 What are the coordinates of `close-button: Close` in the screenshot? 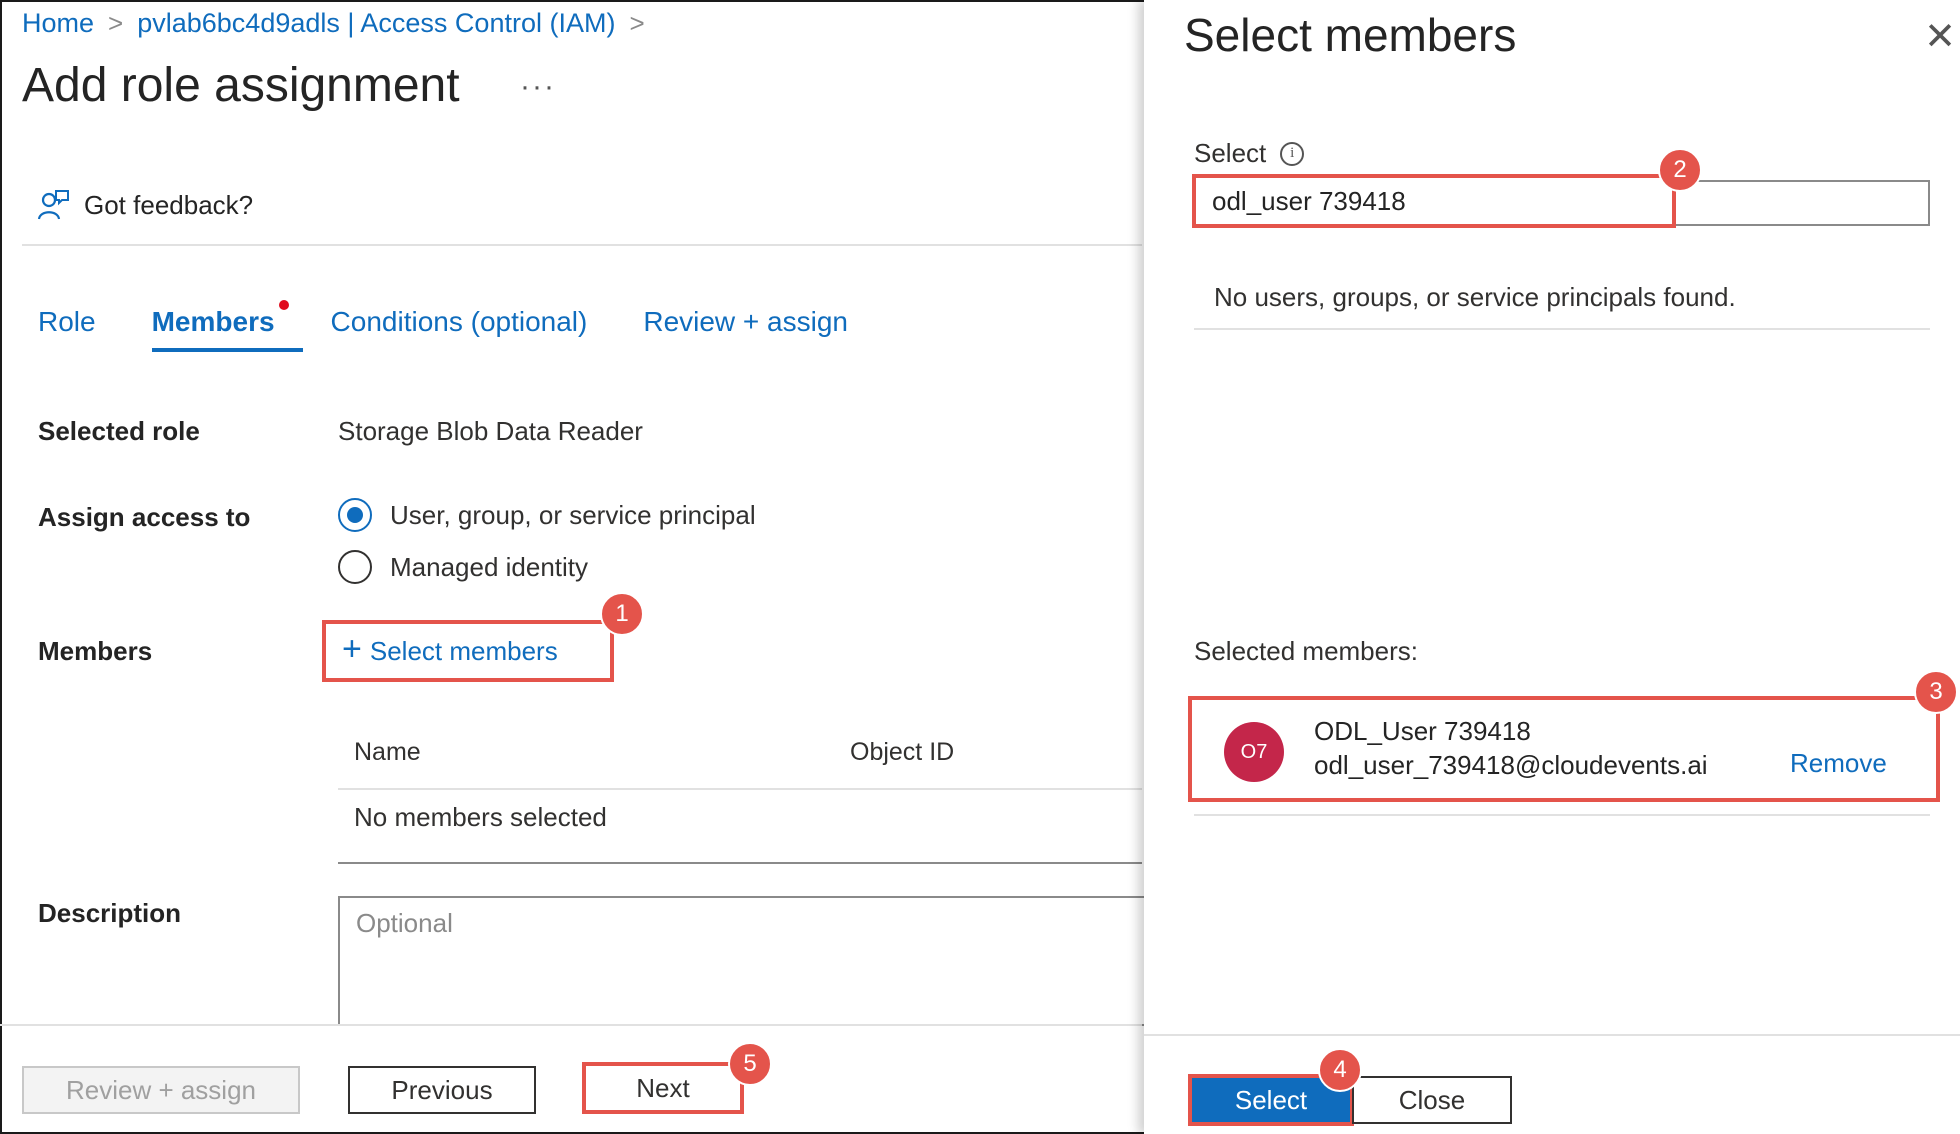 It's located at (1432, 1100).